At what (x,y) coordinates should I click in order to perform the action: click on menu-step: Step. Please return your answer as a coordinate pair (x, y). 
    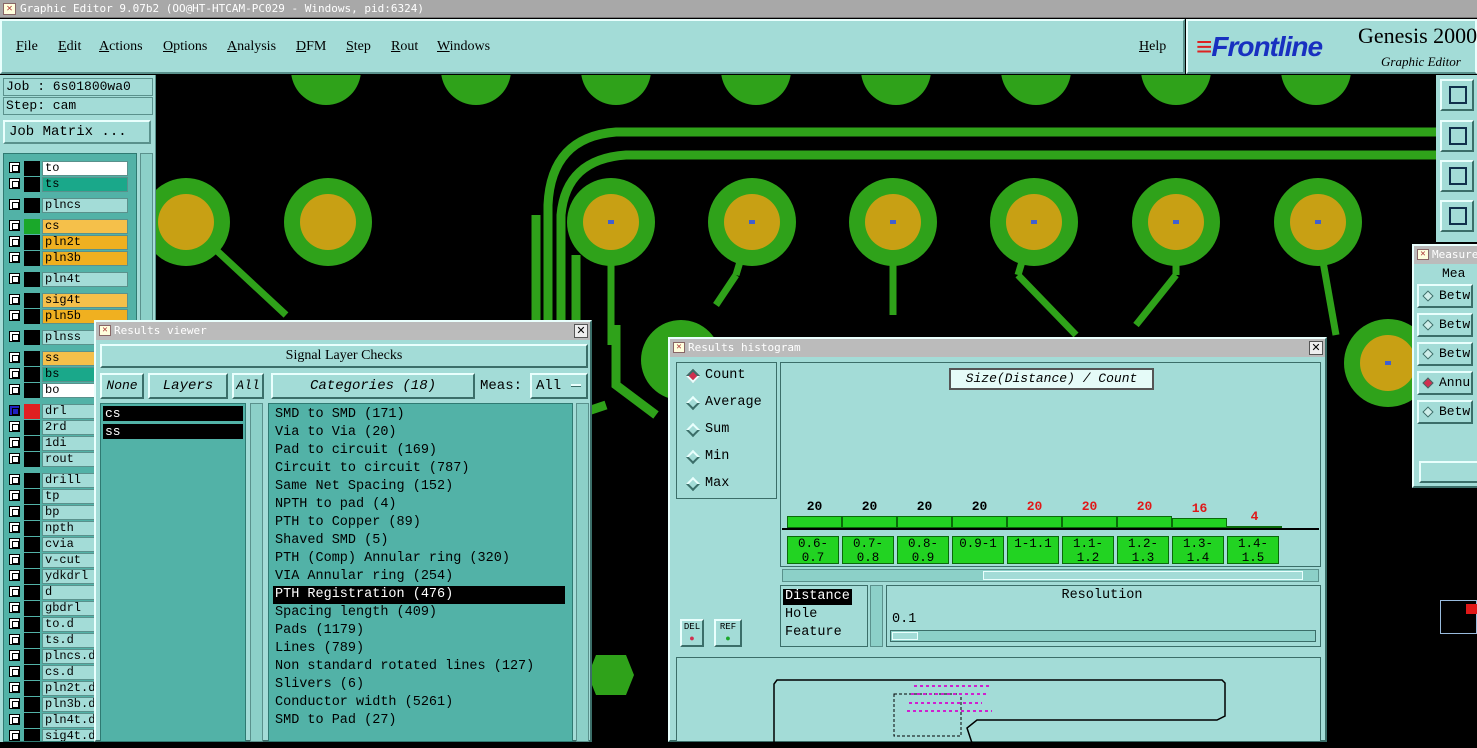
    Looking at the image, I should click on (358, 47).